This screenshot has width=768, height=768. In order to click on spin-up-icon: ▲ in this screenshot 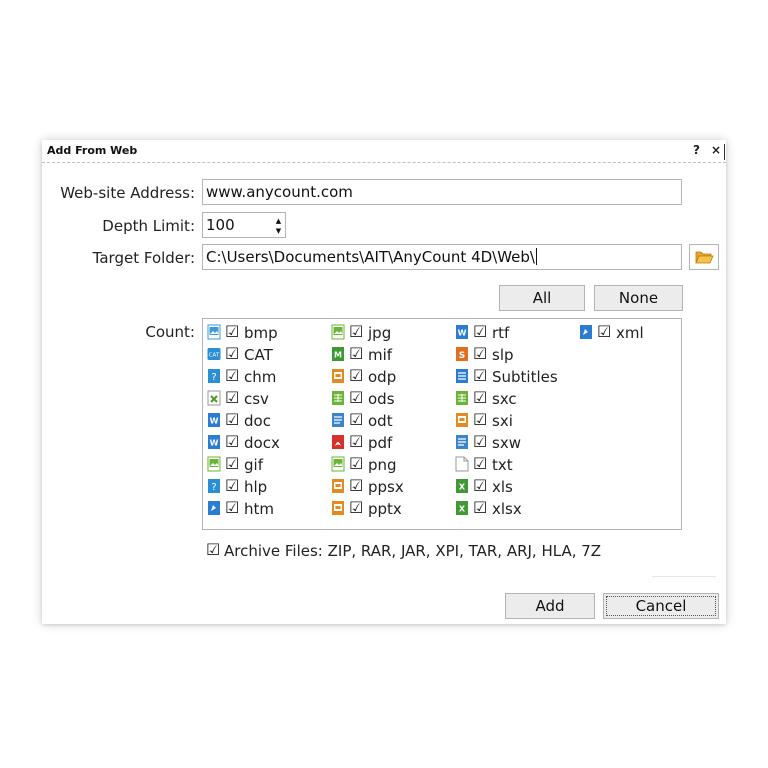, I will do `click(278, 221)`.